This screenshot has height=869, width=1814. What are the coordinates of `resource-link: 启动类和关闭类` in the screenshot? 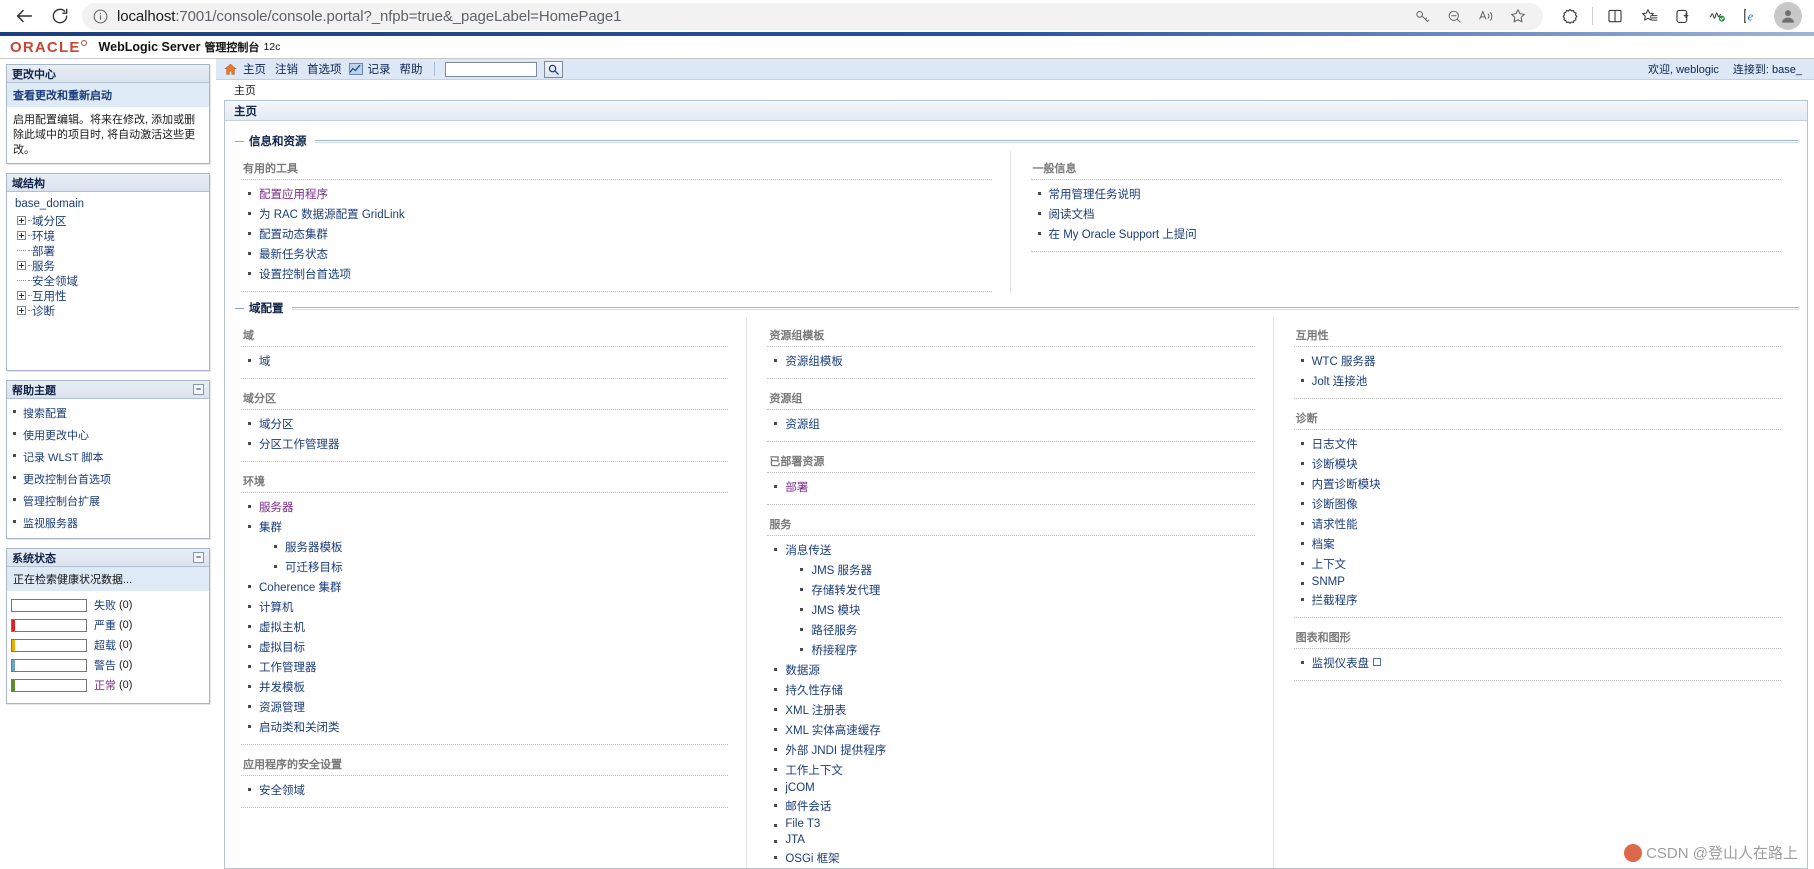 It's located at (299, 728).